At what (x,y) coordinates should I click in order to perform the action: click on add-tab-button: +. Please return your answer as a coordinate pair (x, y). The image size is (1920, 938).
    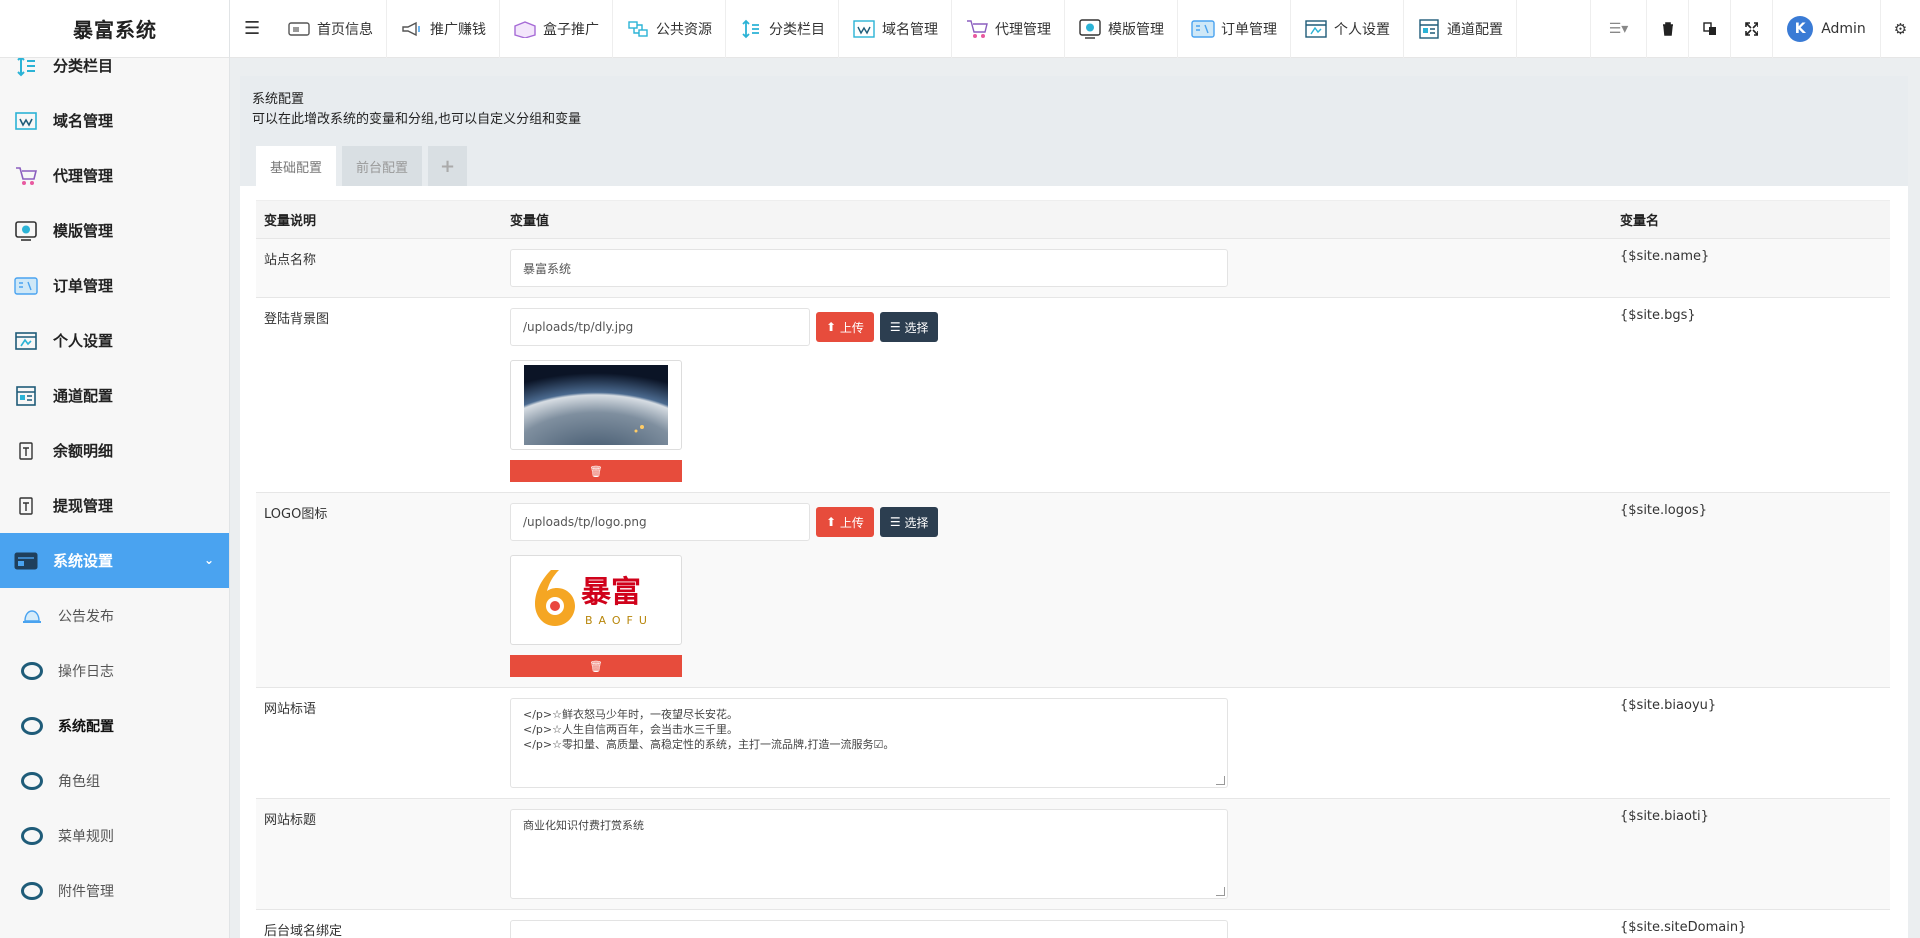
    Looking at the image, I should click on (448, 166).